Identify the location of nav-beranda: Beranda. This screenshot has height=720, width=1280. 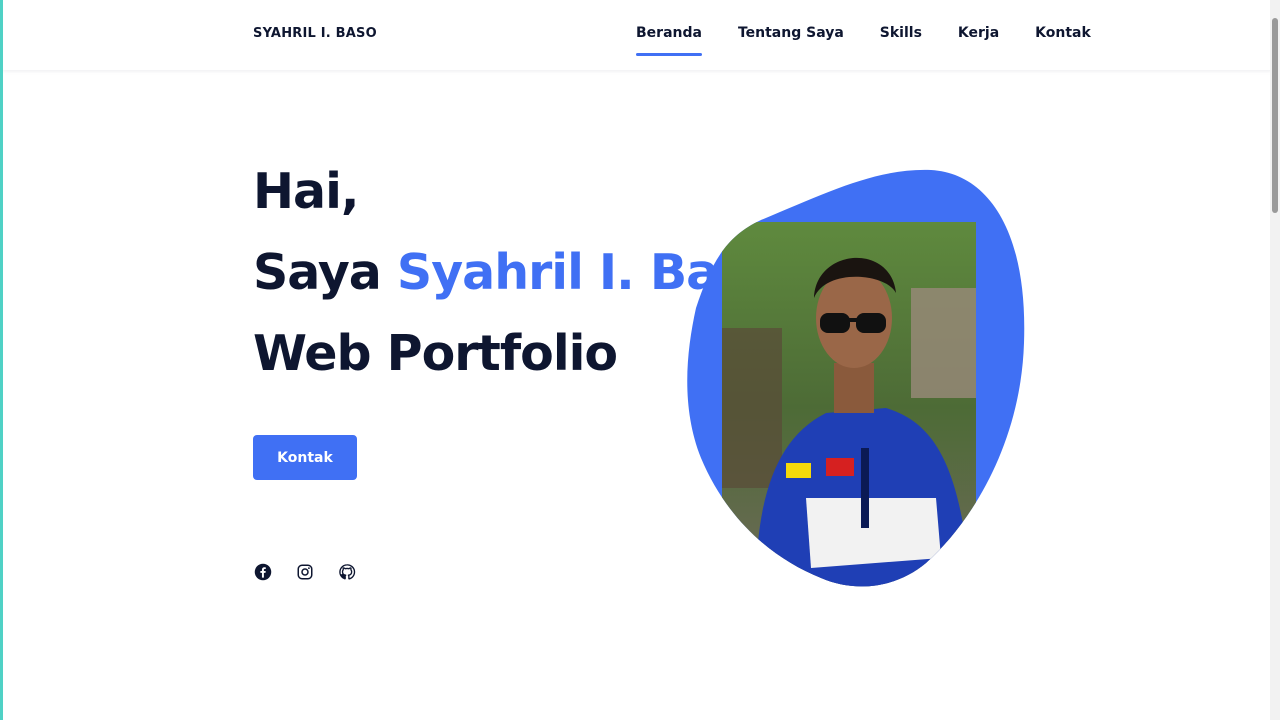
(669, 42).